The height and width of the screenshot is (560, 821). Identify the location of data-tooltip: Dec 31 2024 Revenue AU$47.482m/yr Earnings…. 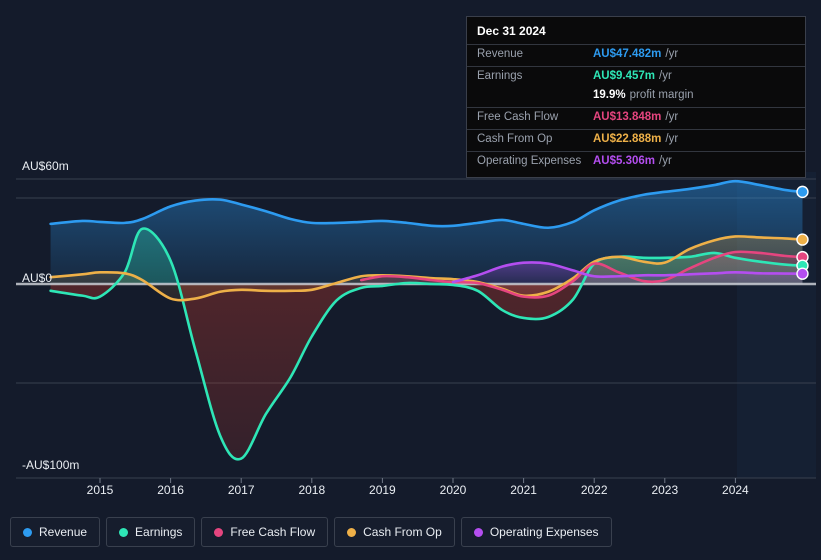
(636, 97).